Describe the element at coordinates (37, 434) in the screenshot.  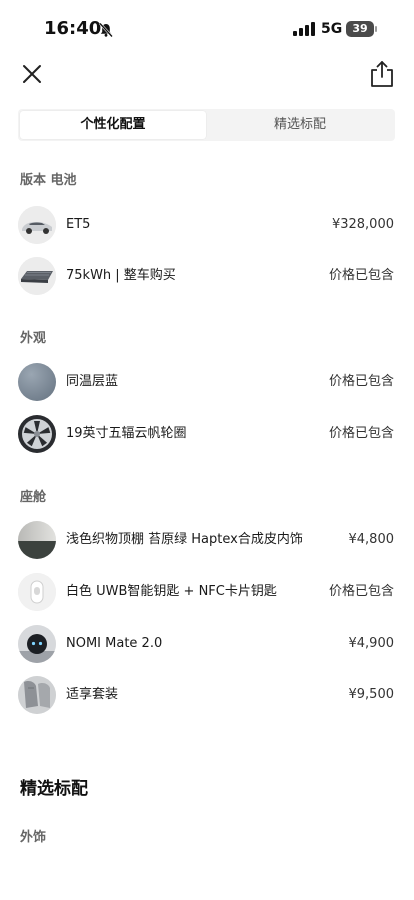
I see `wheel-rim-thumbnail` at that location.